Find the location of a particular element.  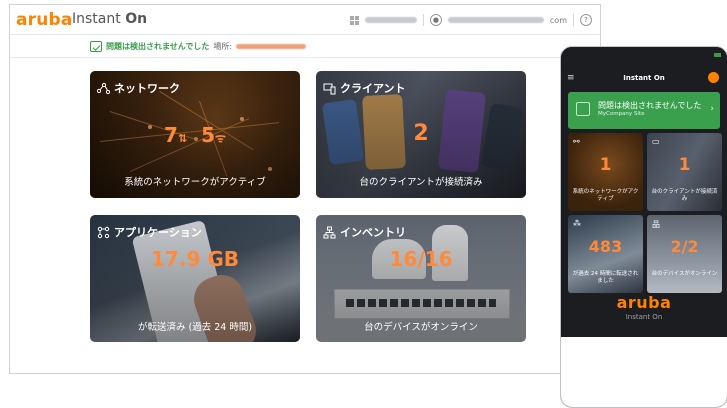

phone-status-site: MyCompany Site is located at coordinates (621, 114).